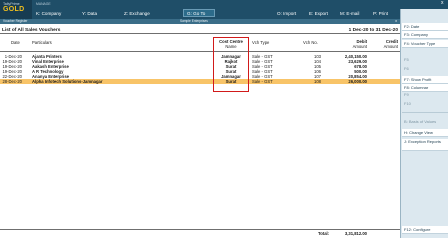  I want to click on company-button: F3: Company, so click(425, 35).